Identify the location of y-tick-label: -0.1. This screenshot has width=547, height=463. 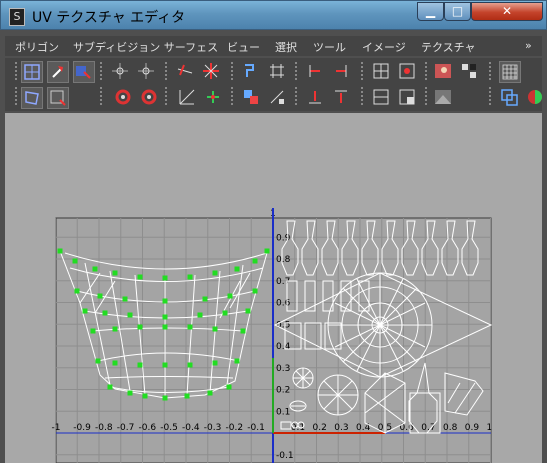
(285, 456).